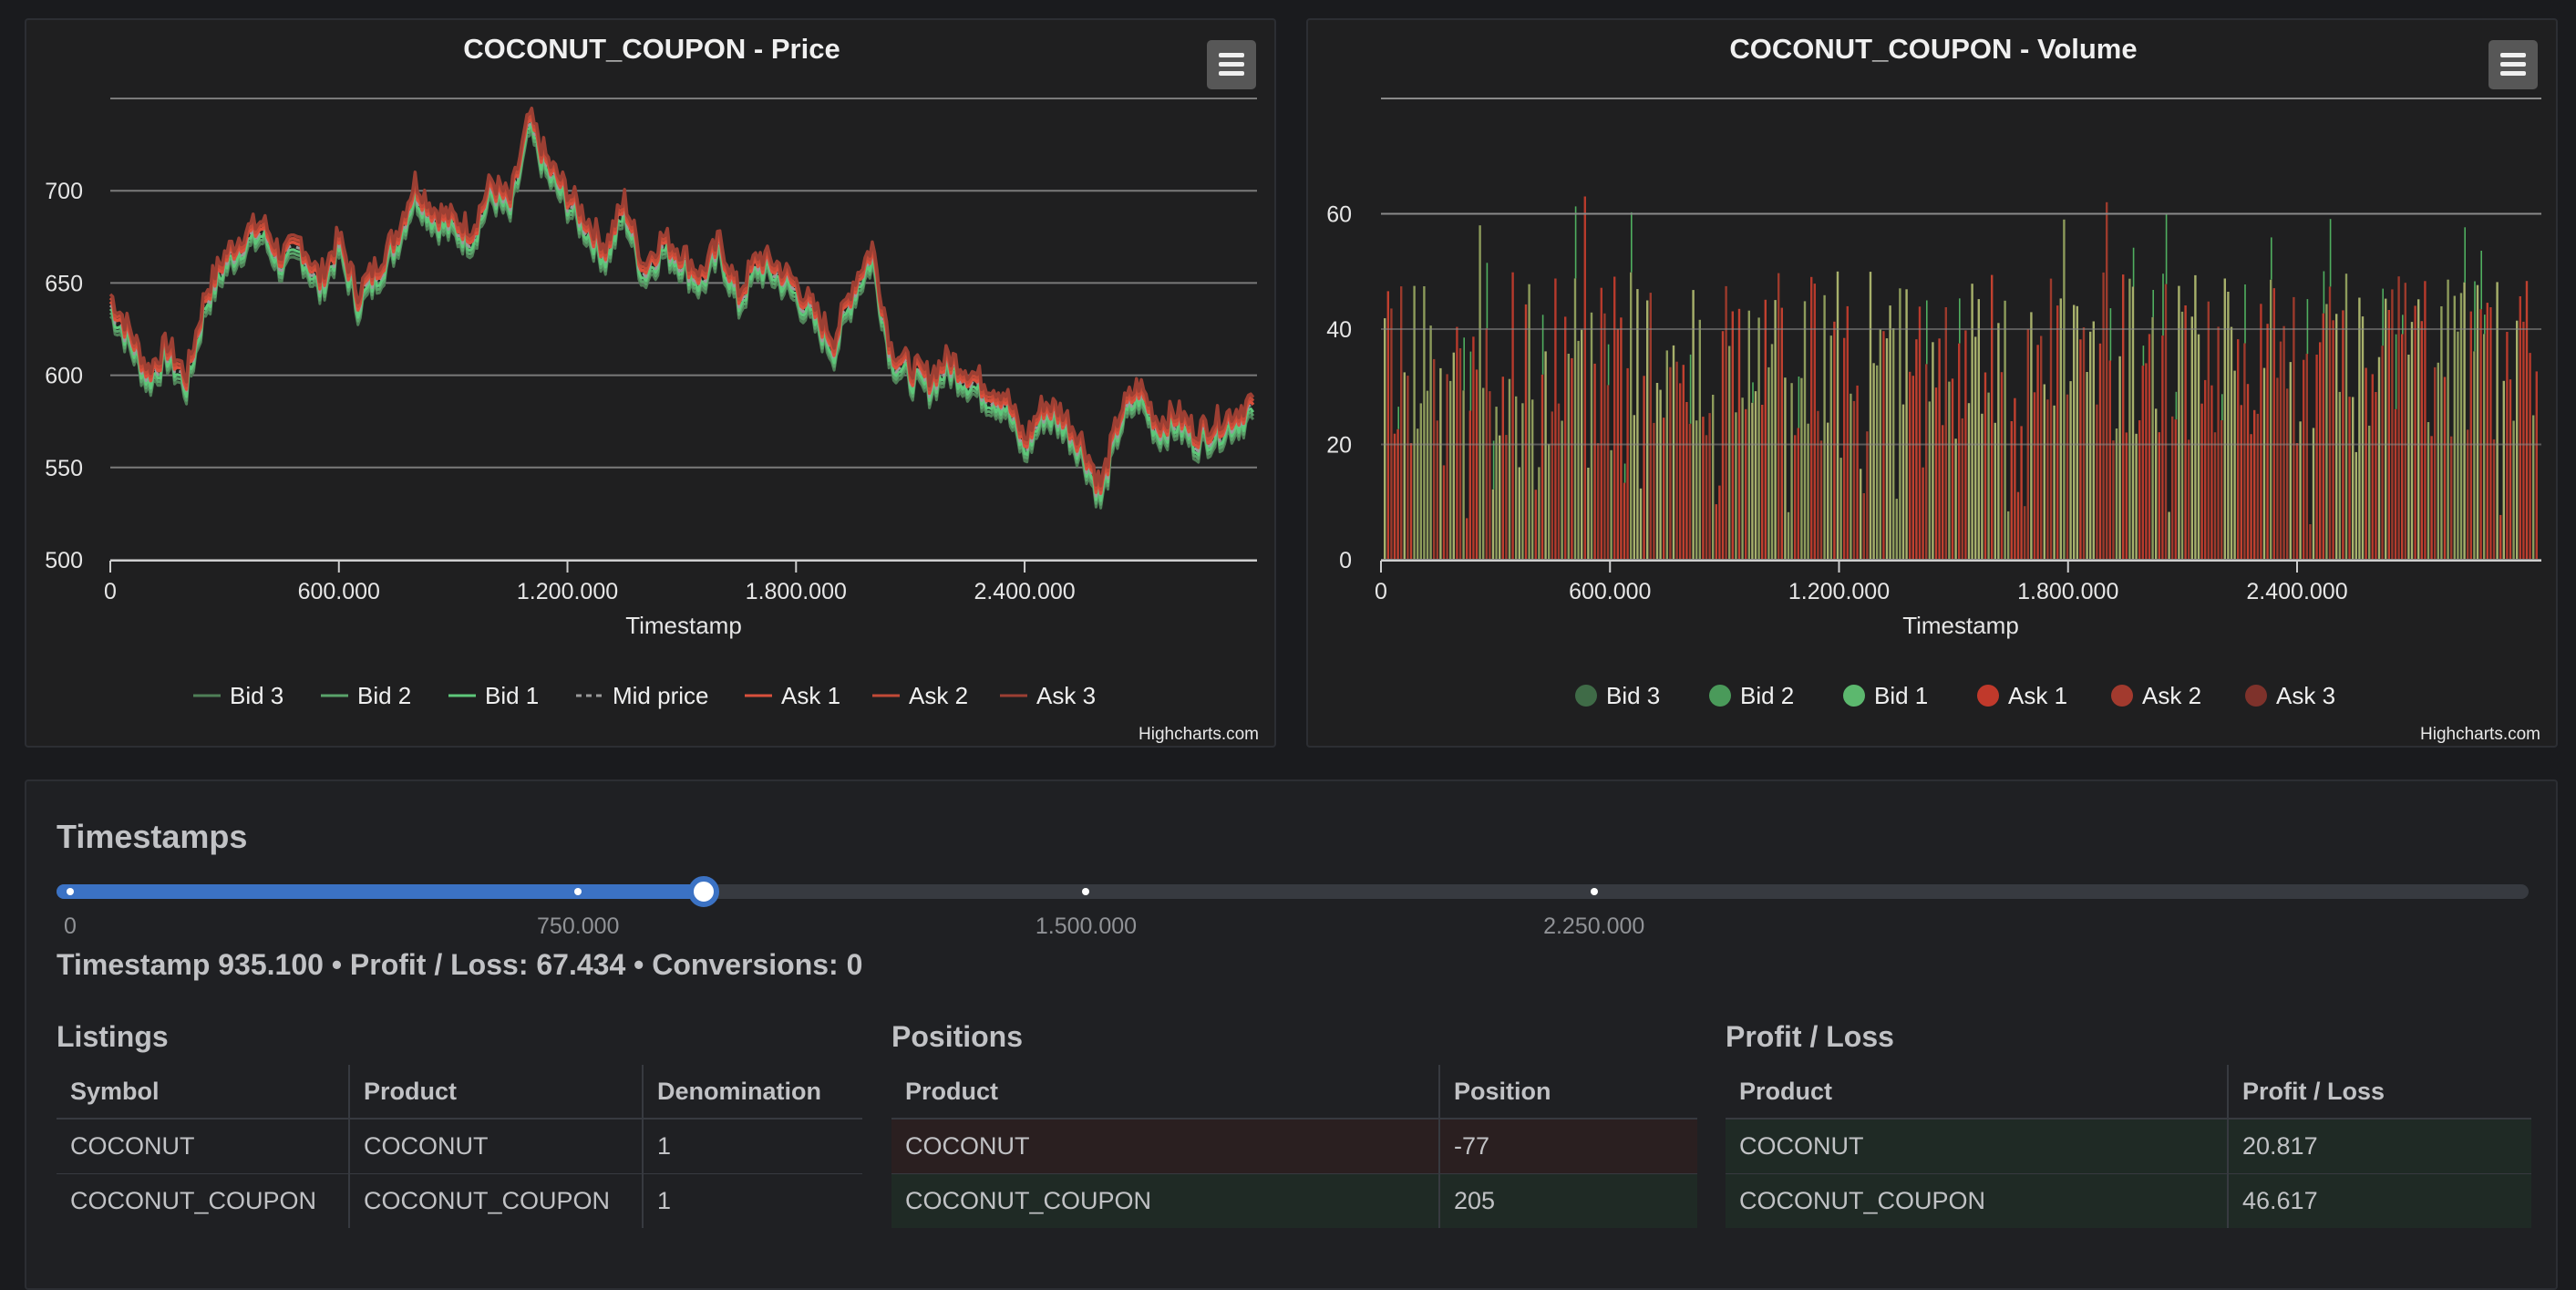  Describe the element at coordinates (238, 695) in the screenshot. I see `legend-item: Bid 3` at that location.